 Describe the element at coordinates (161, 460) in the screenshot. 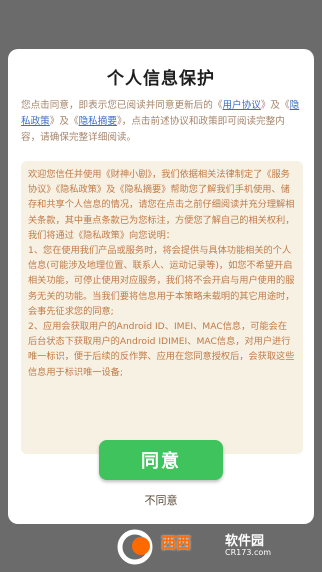

I see `agree-button: 同意` at that location.